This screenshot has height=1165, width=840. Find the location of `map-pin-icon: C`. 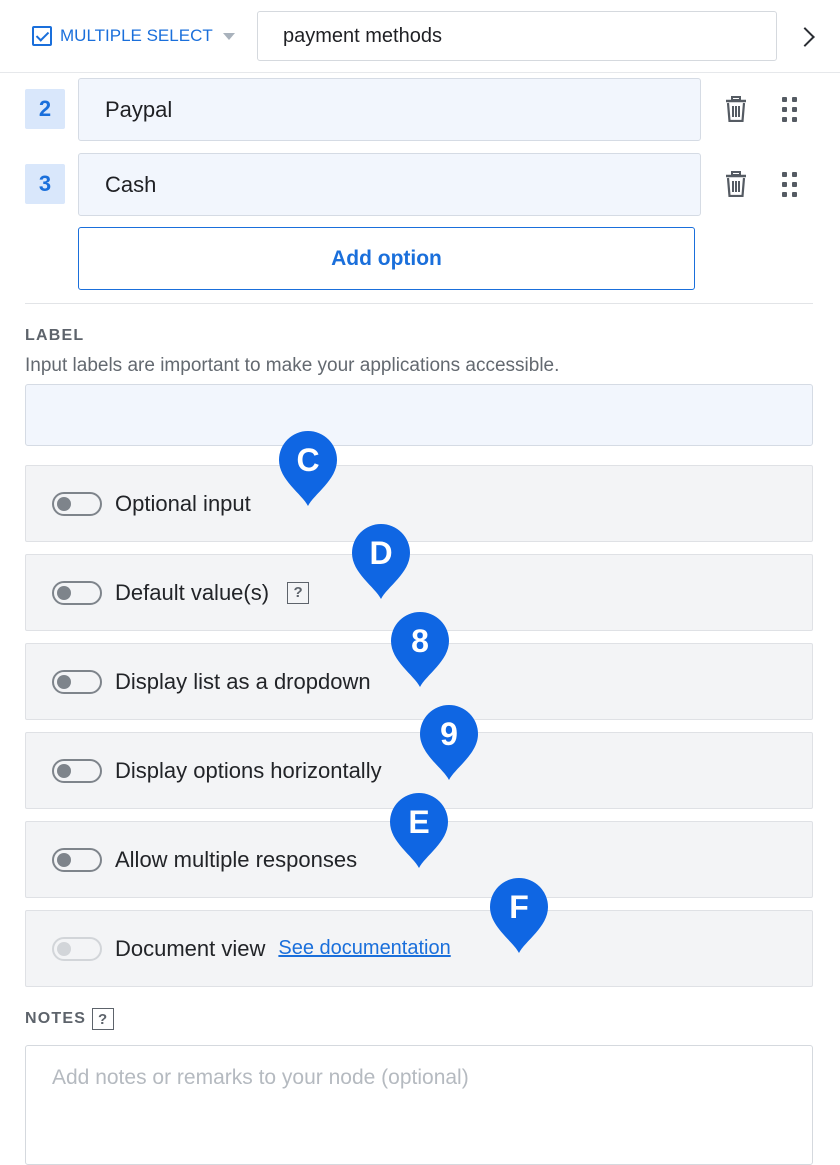

map-pin-icon: C is located at coordinates (308, 468).